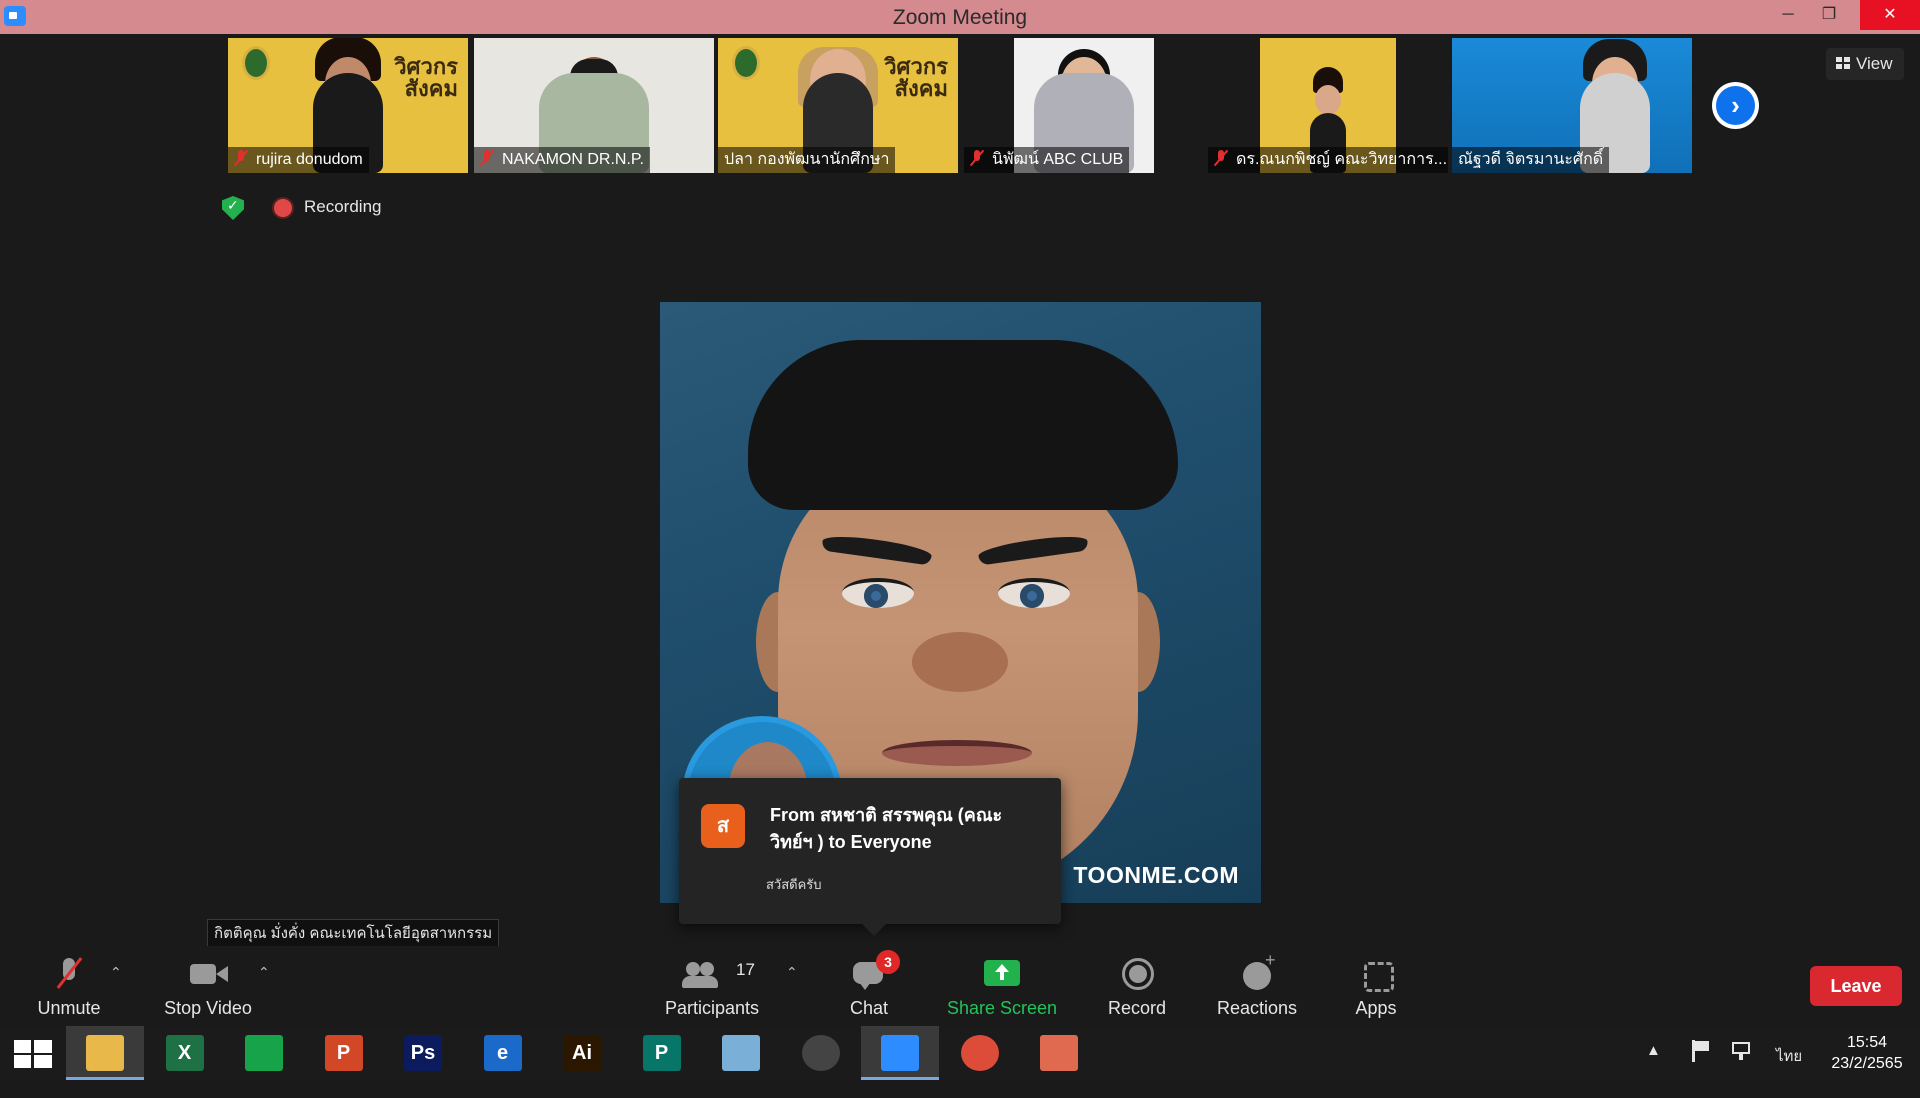 The height and width of the screenshot is (1098, 1920). What do you see at coordinates (745, 969) in the screenshot?
I see `participant-count: 17` at bounding box center [745, 969].